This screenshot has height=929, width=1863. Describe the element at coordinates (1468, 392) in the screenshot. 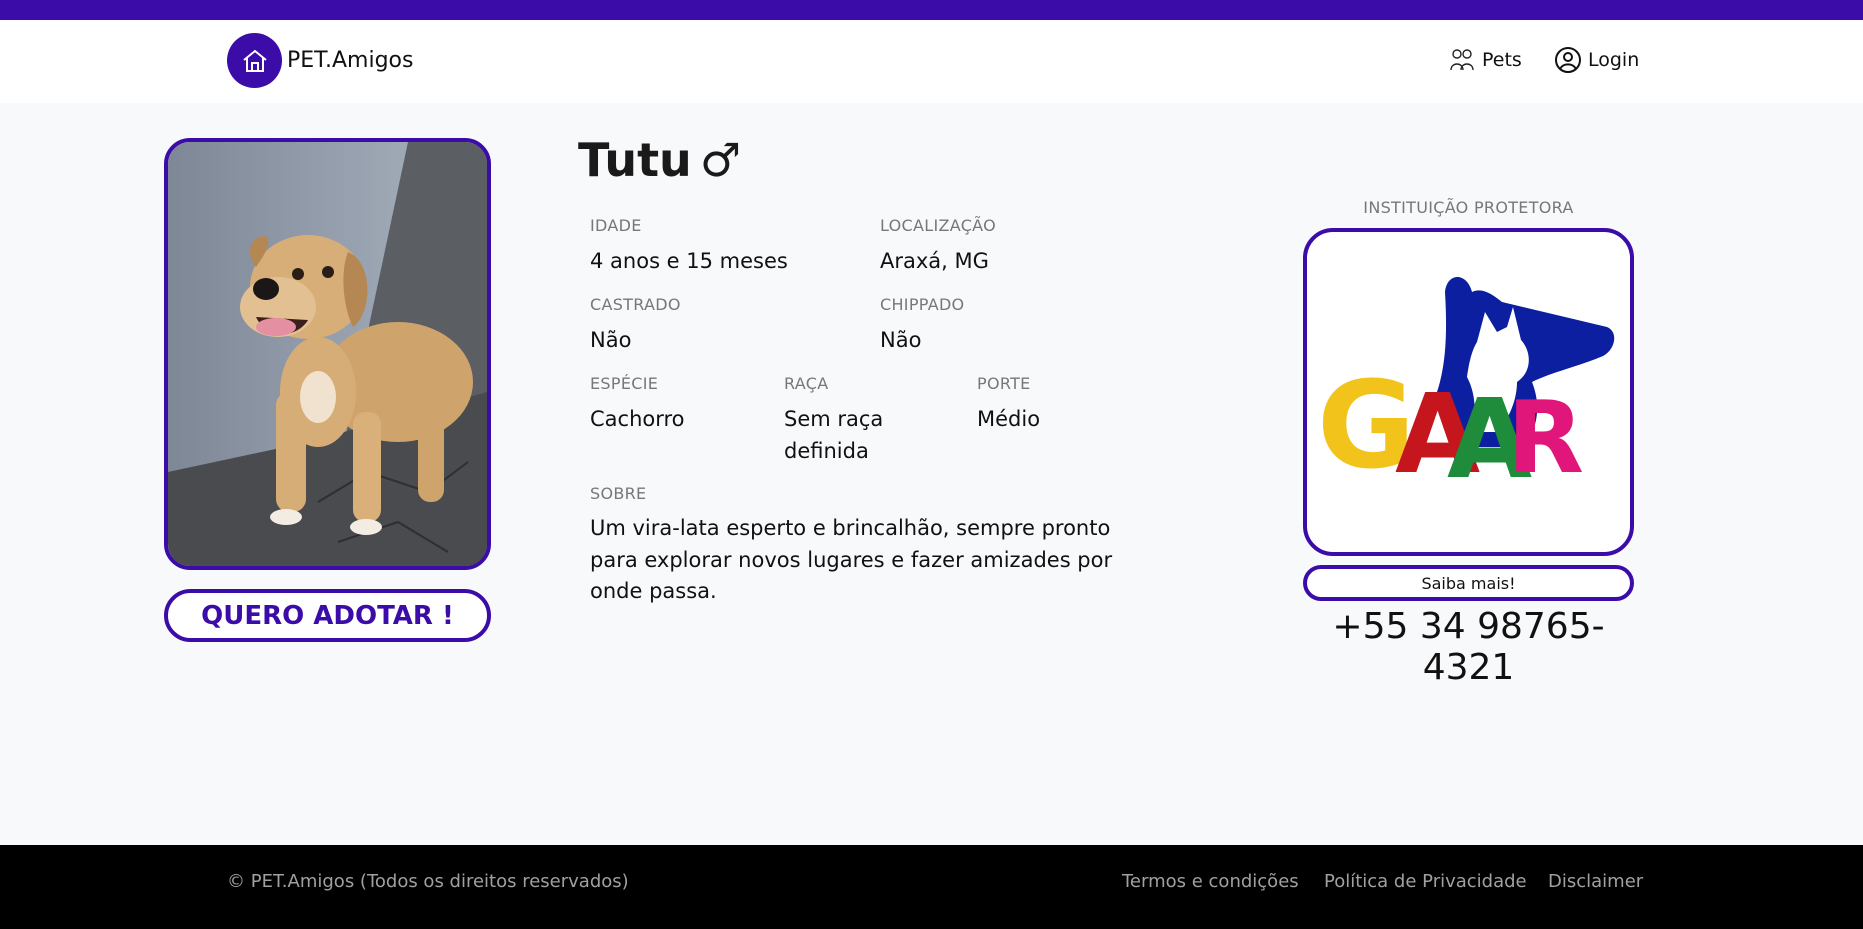

I see `institution-logo: G A A R` at that location.